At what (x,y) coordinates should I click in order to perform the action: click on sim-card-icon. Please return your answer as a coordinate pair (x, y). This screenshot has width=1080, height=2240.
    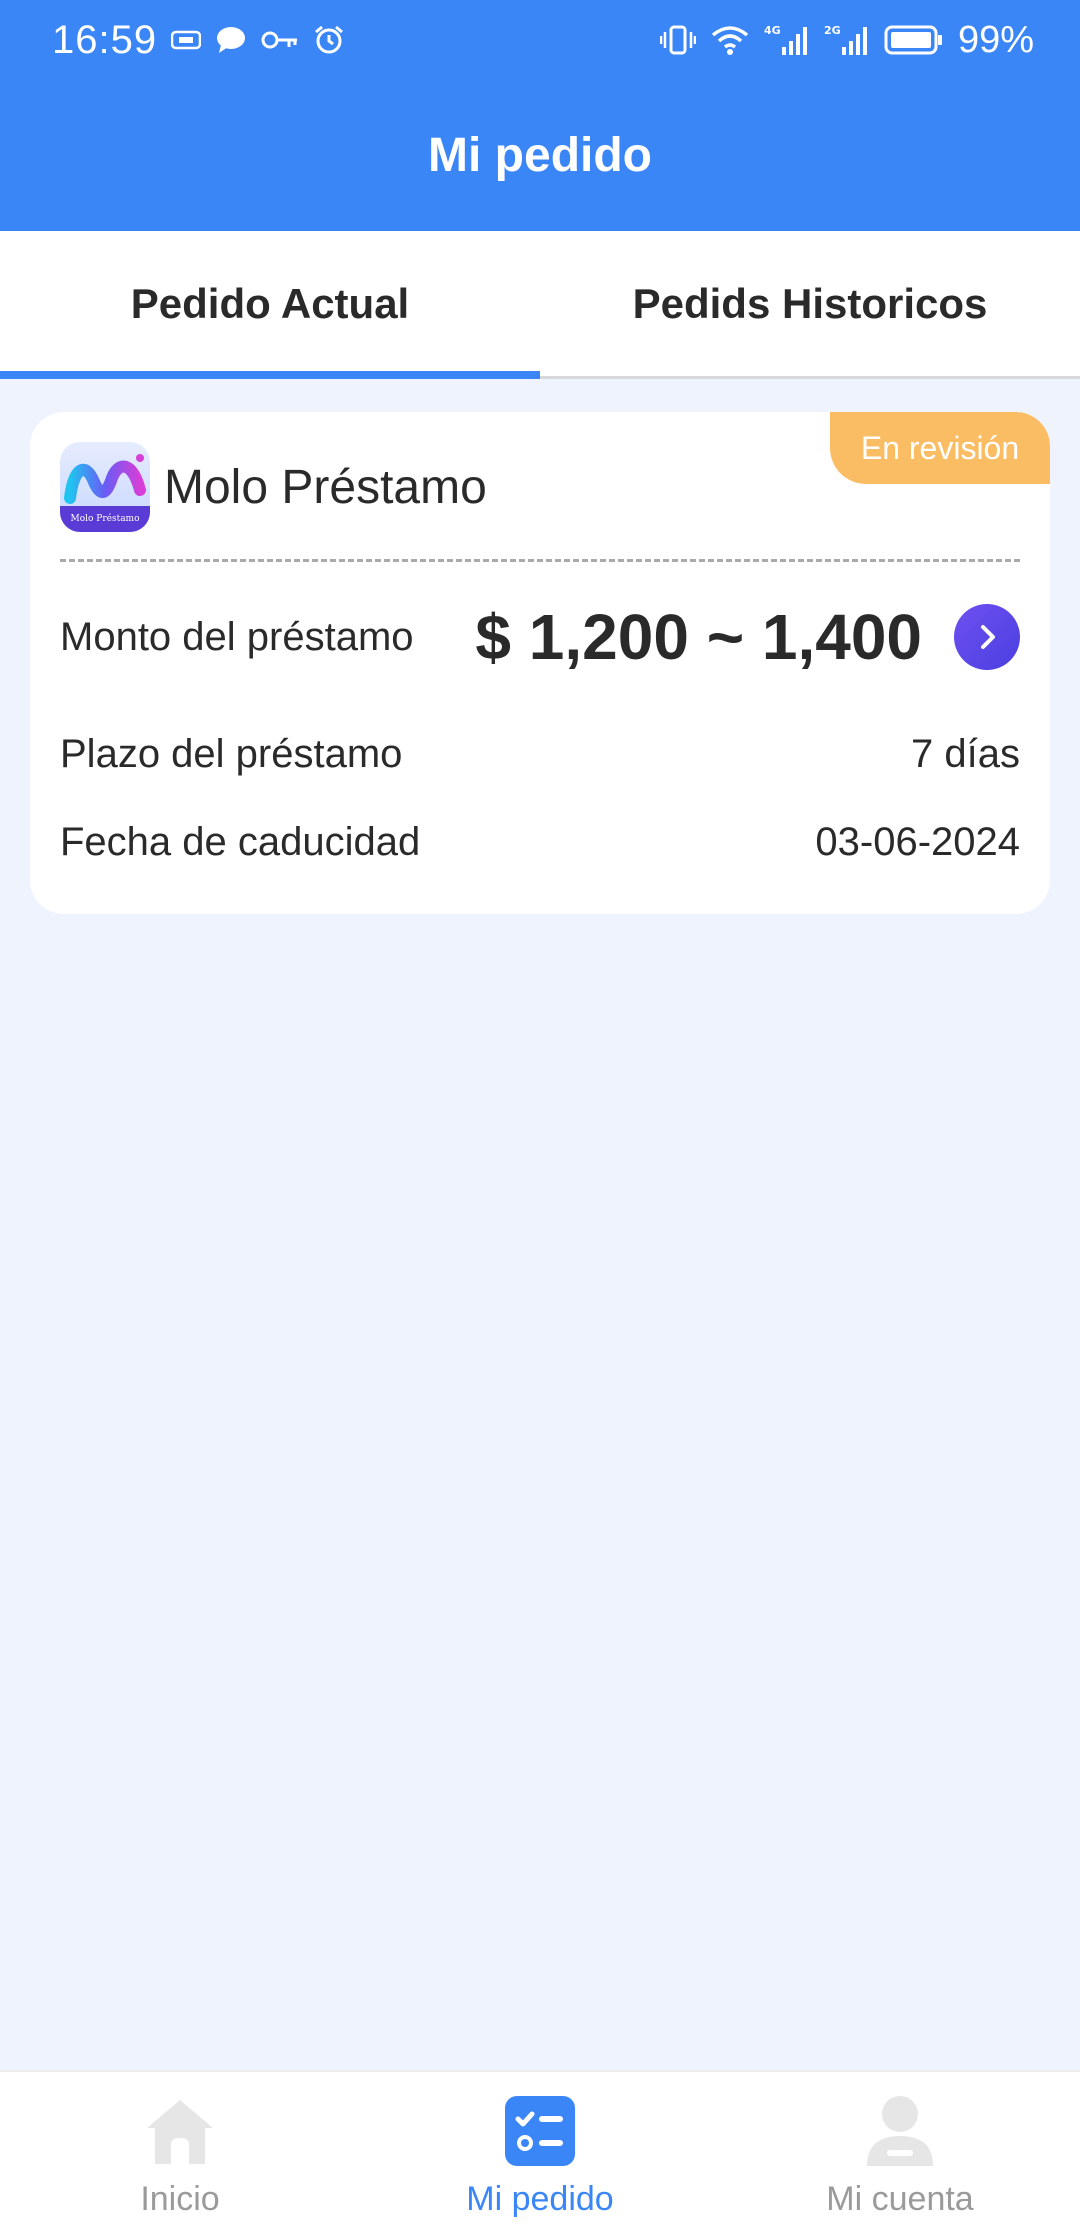
    Looking at the image, I should click on (186, 40).